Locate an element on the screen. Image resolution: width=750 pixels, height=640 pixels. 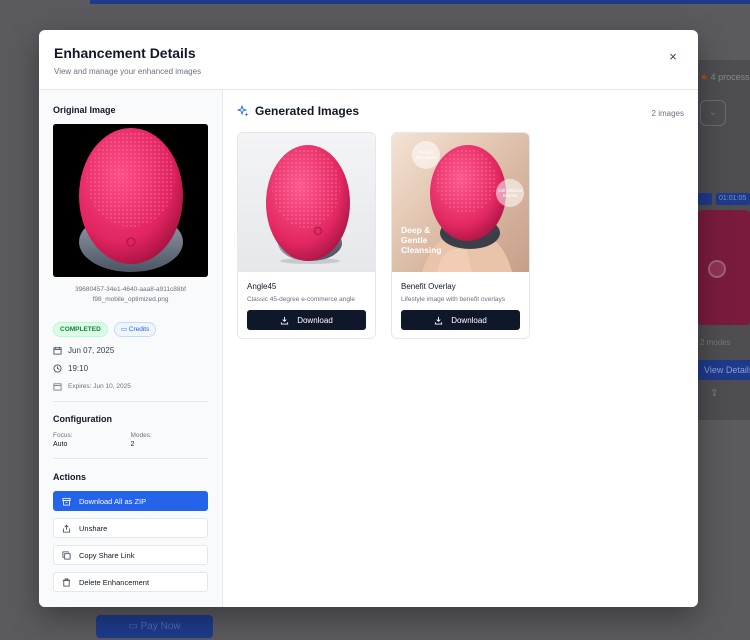
date-row: Jun 07, 2025 is located at coordinates (130, 350).